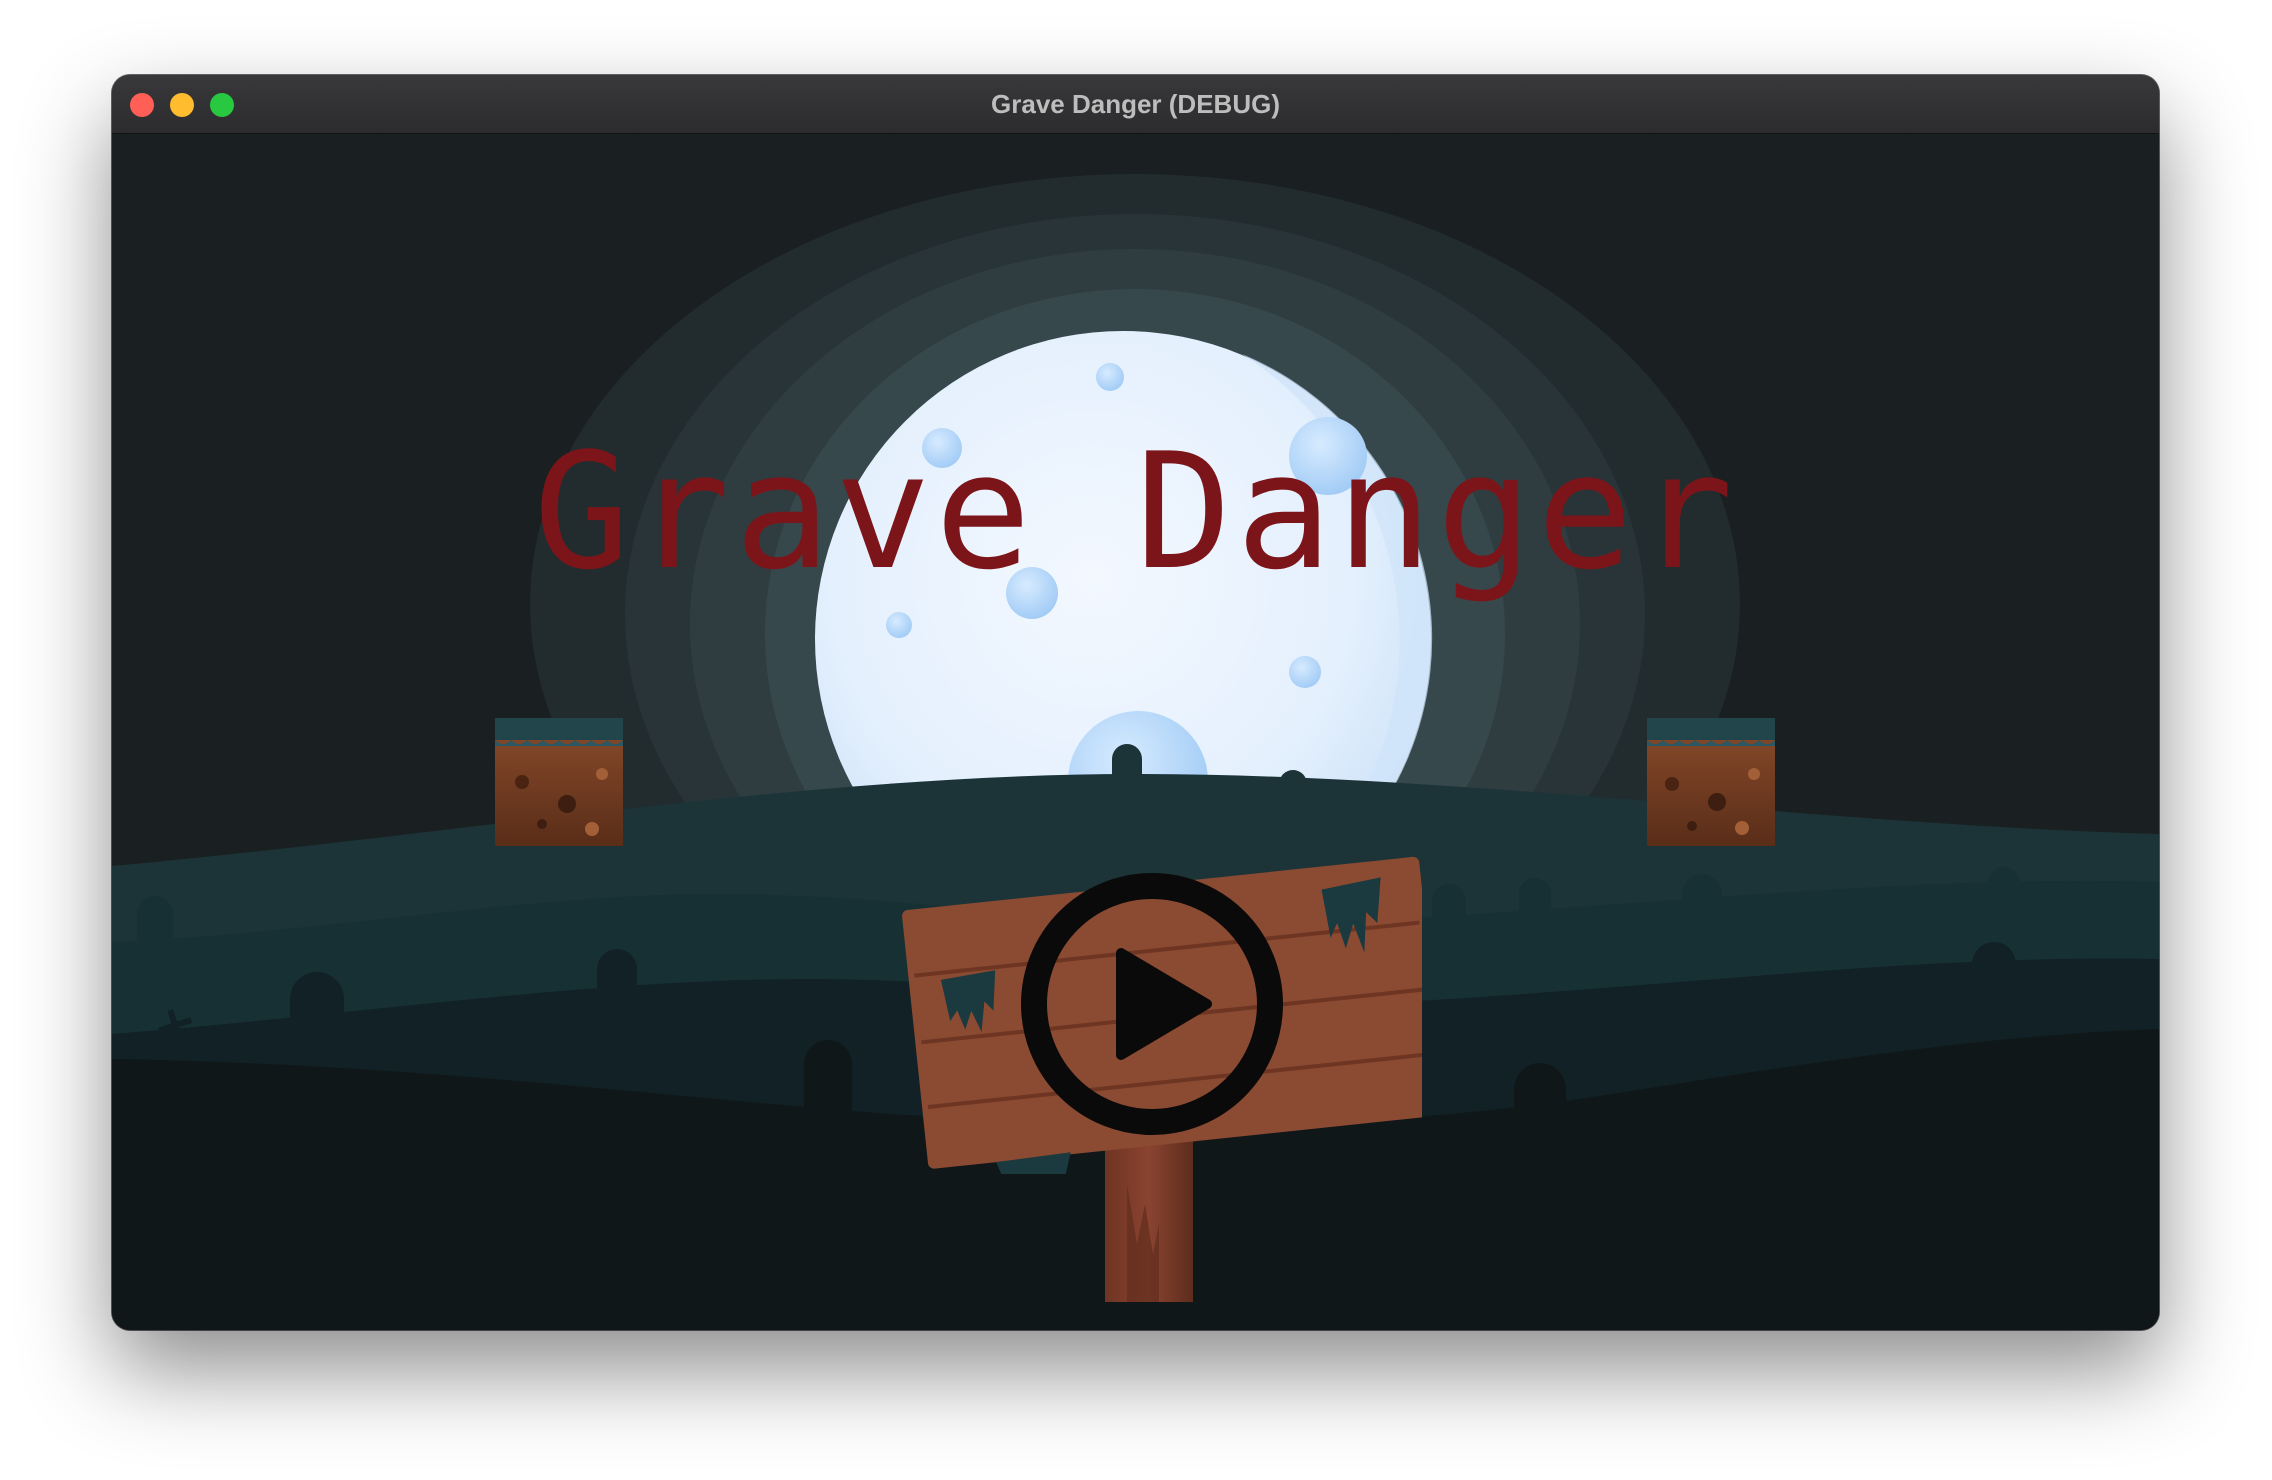 The height and width of the screenshot is (1480, 2272). I want to click on dirt-block-right, so click(1711, 782).